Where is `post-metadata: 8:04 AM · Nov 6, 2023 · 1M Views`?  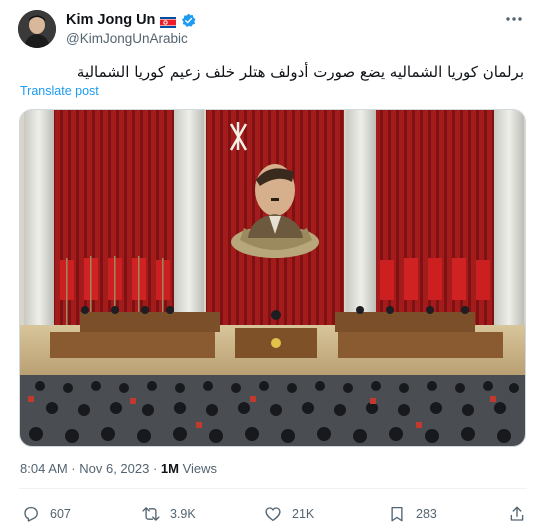
post-metadata: 8:04 AM · Nov 6, 2023 · 1M Views is located at coordinates (118, 468).